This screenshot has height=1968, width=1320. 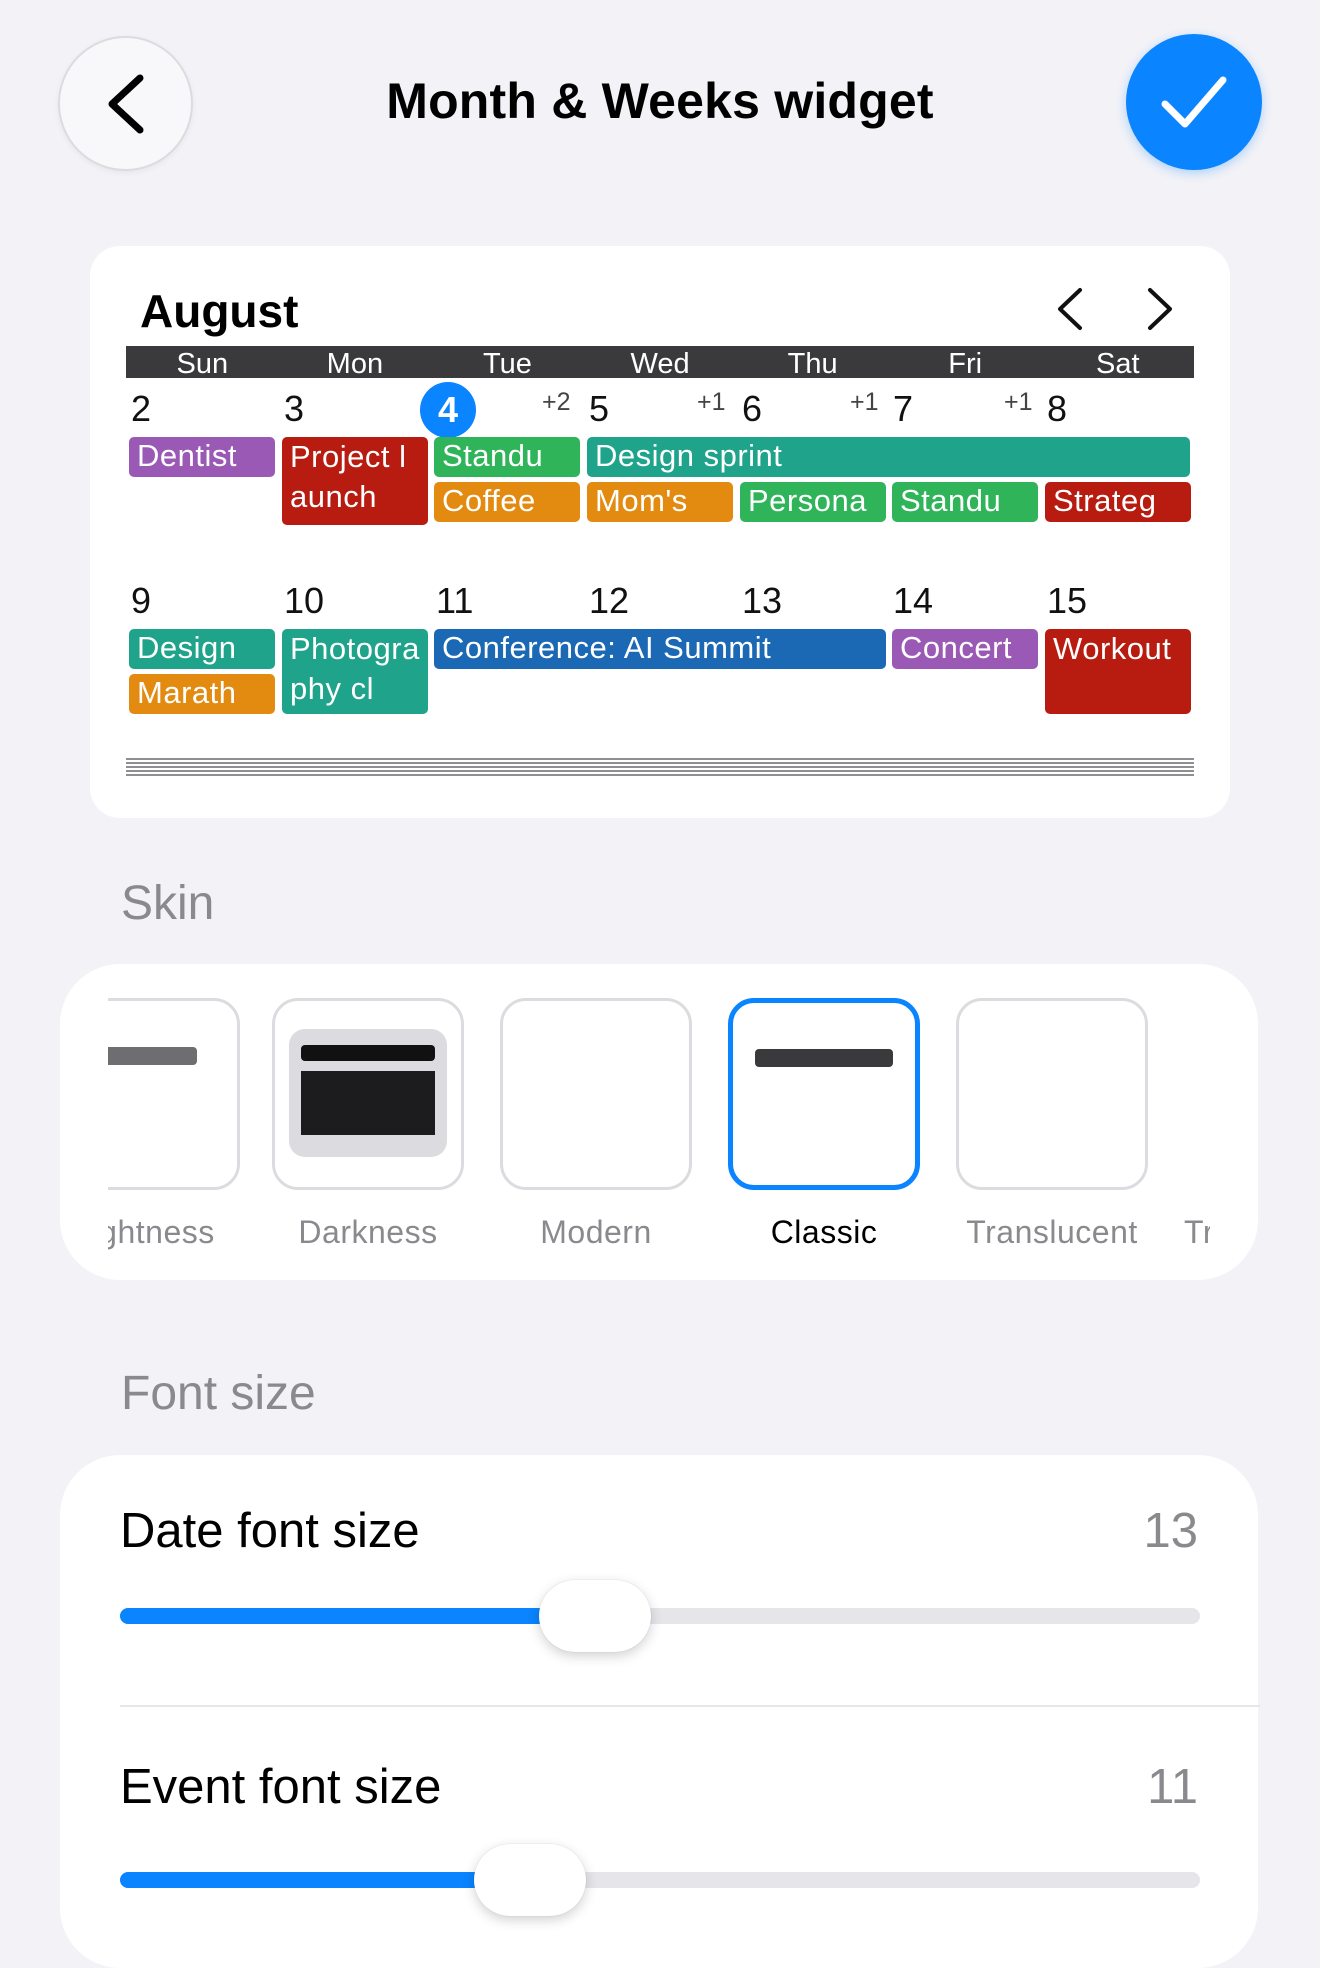 What do you see at coordinates (556, 402) in the screenshot?
I see `more-events-count: +2` at bounding box center [556, 402].